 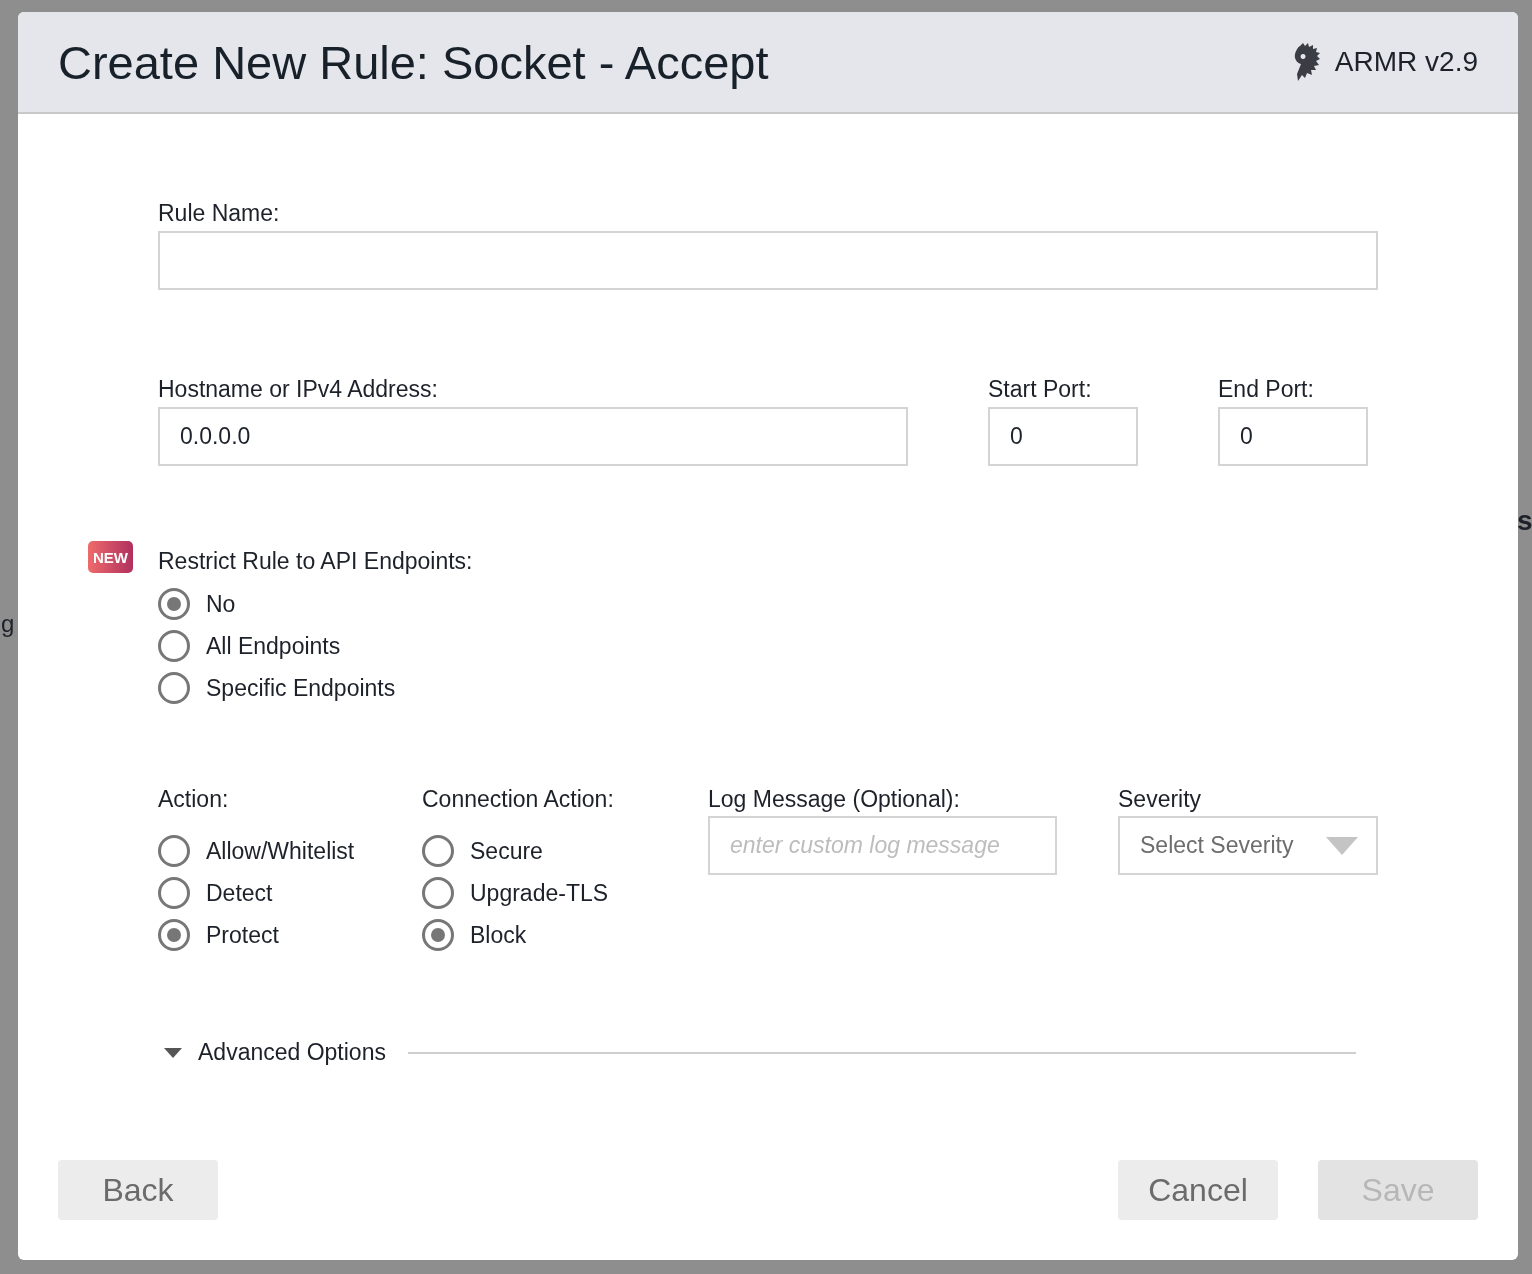 I want to click on rule-name-field, so click(x=768, y=260).